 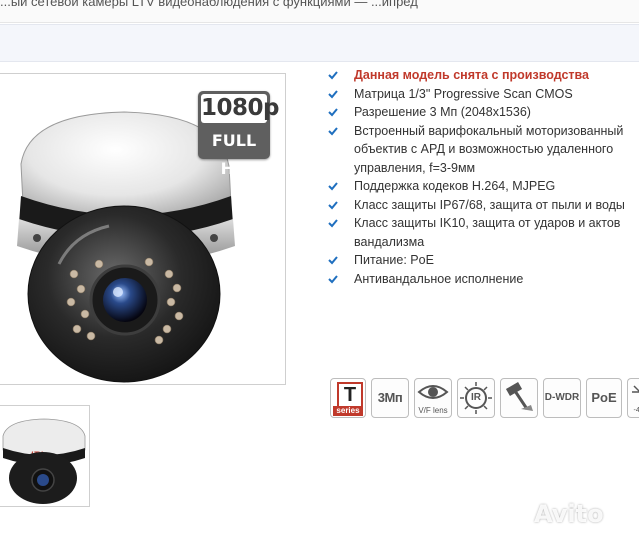 I want to click on search-bar, so click(x=319, y=43).